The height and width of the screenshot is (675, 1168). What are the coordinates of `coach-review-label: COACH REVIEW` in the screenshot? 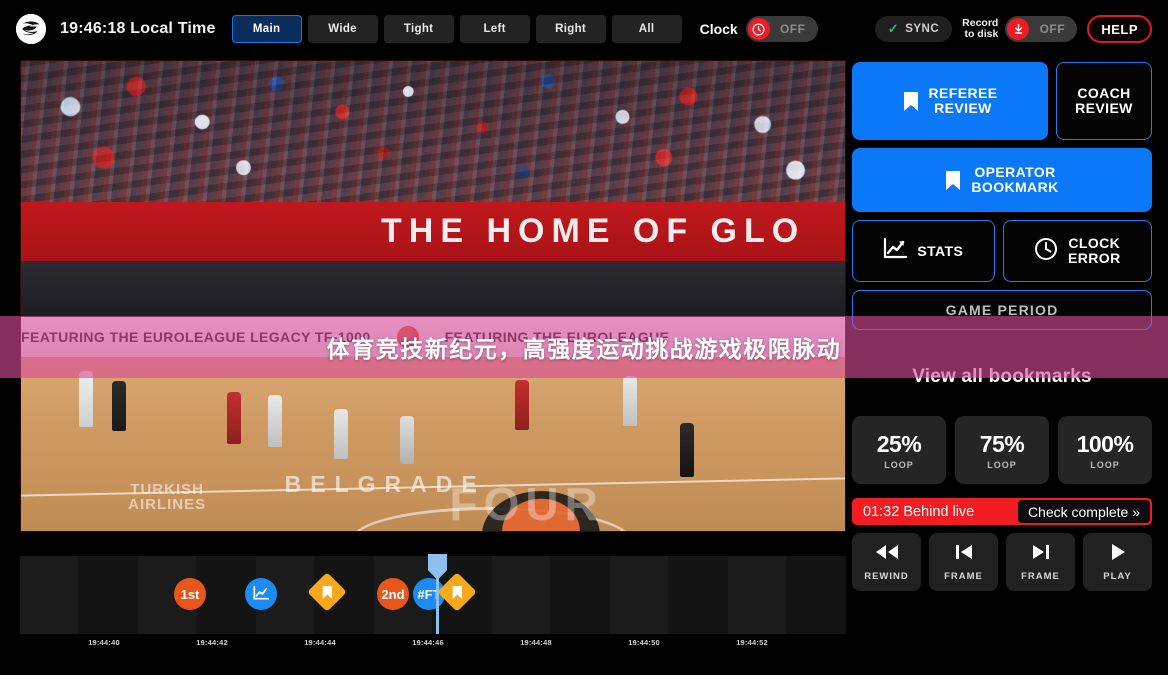 It's located at (1104, 100).